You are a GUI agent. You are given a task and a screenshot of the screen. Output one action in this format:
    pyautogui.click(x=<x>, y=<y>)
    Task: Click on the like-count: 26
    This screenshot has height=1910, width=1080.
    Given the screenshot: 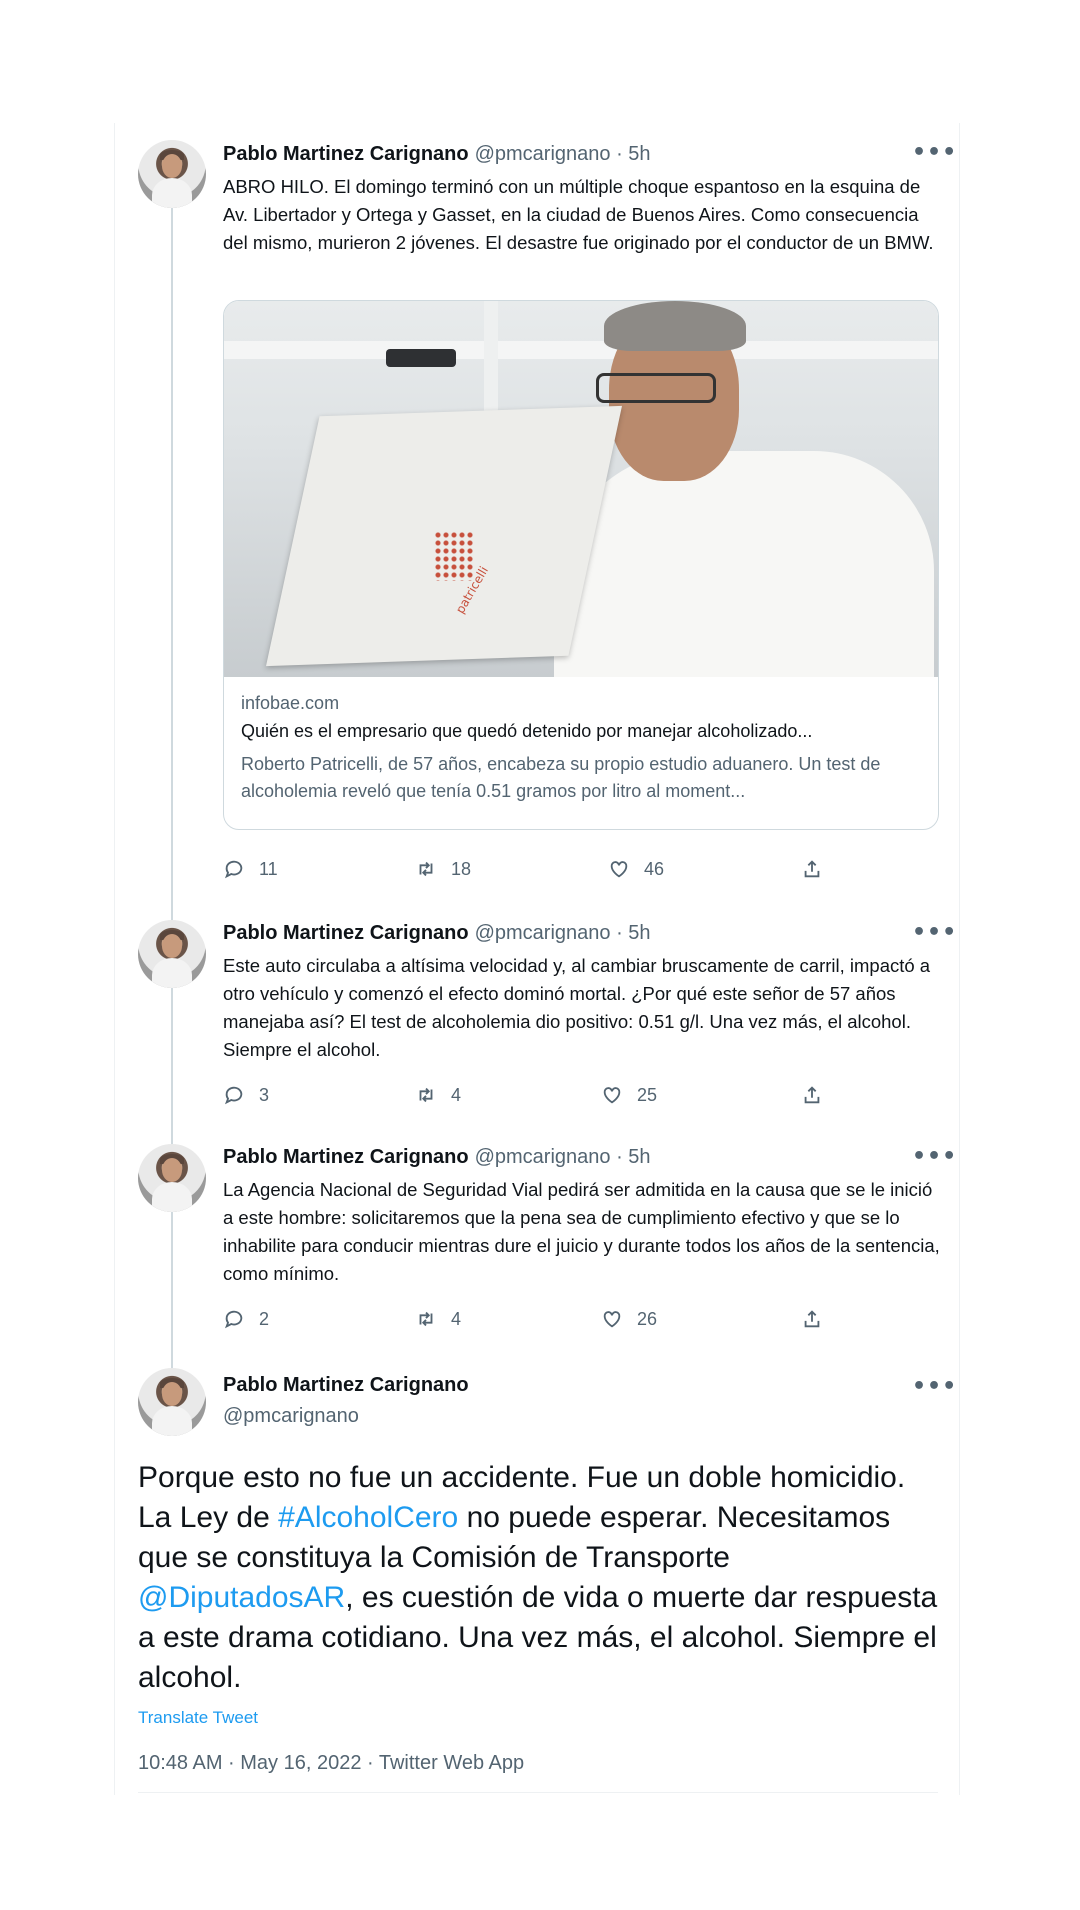 What is the action you would take?
    pyautogui.click(x=647, y=1318)
    